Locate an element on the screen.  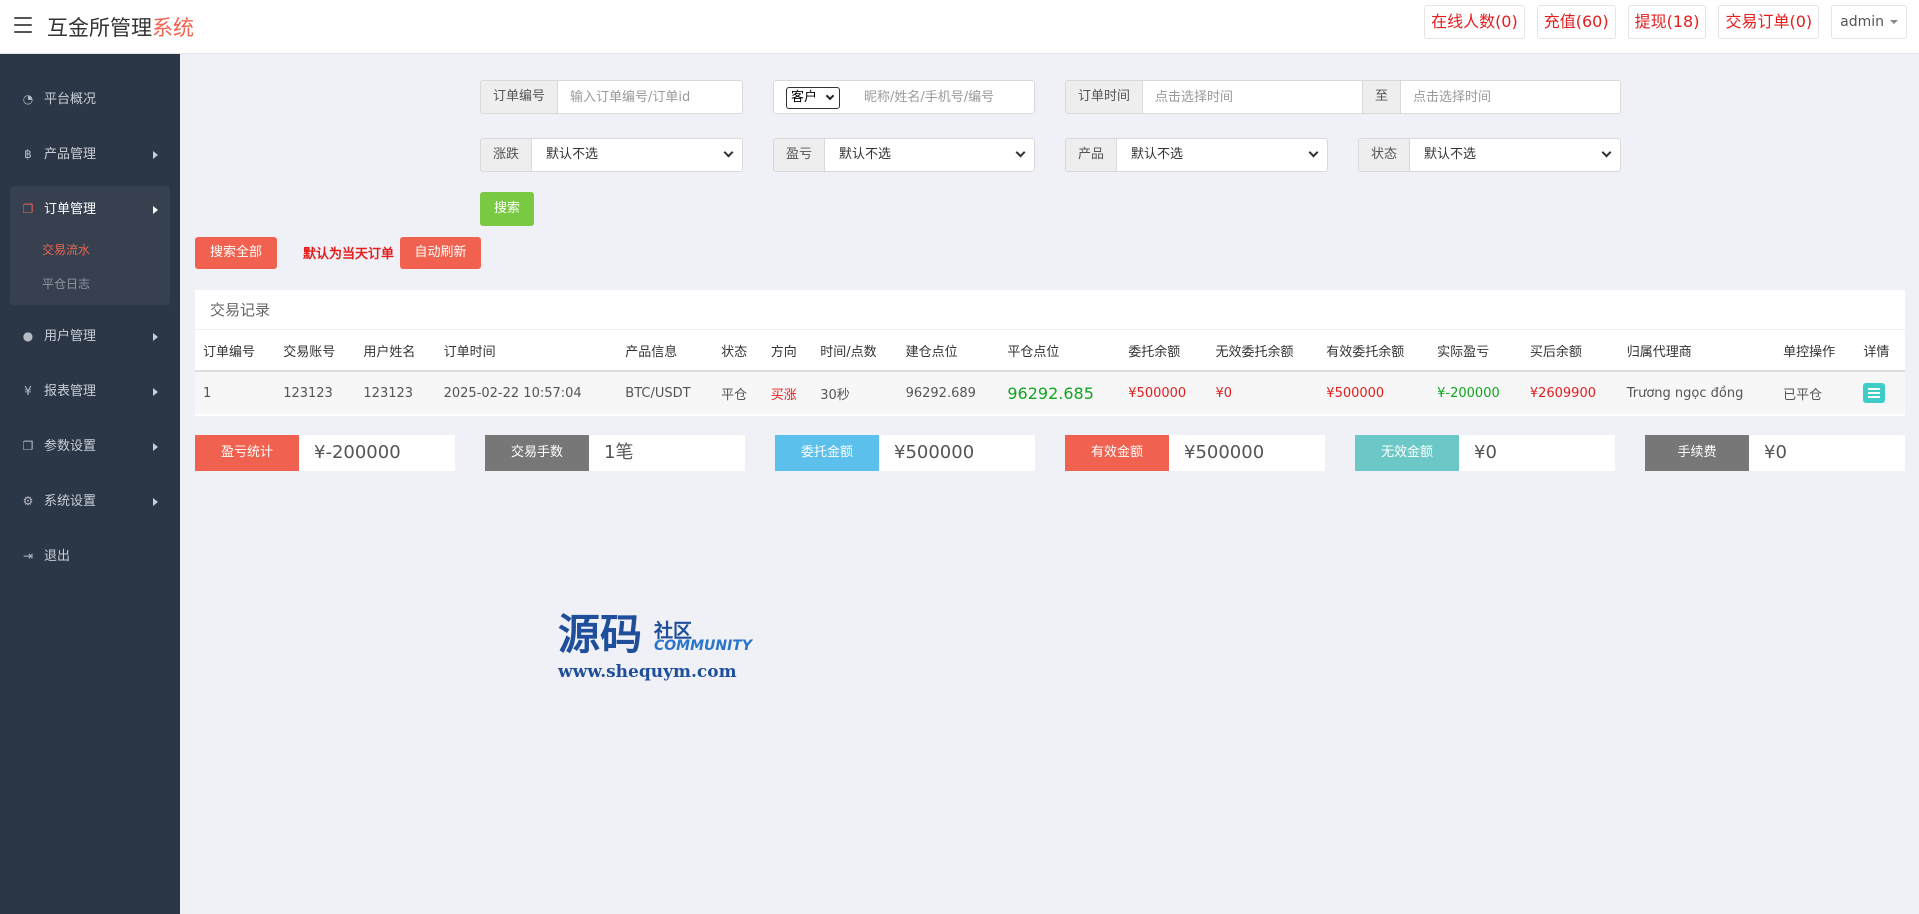
customer-filter: 客户 is located at coordinates (904, 97).